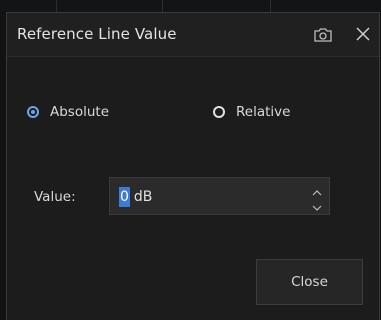 The image size is (381, 320). Describe the element at coordinates (317, 205) in the screenshot. I see `chevron-down-icon` at that location.